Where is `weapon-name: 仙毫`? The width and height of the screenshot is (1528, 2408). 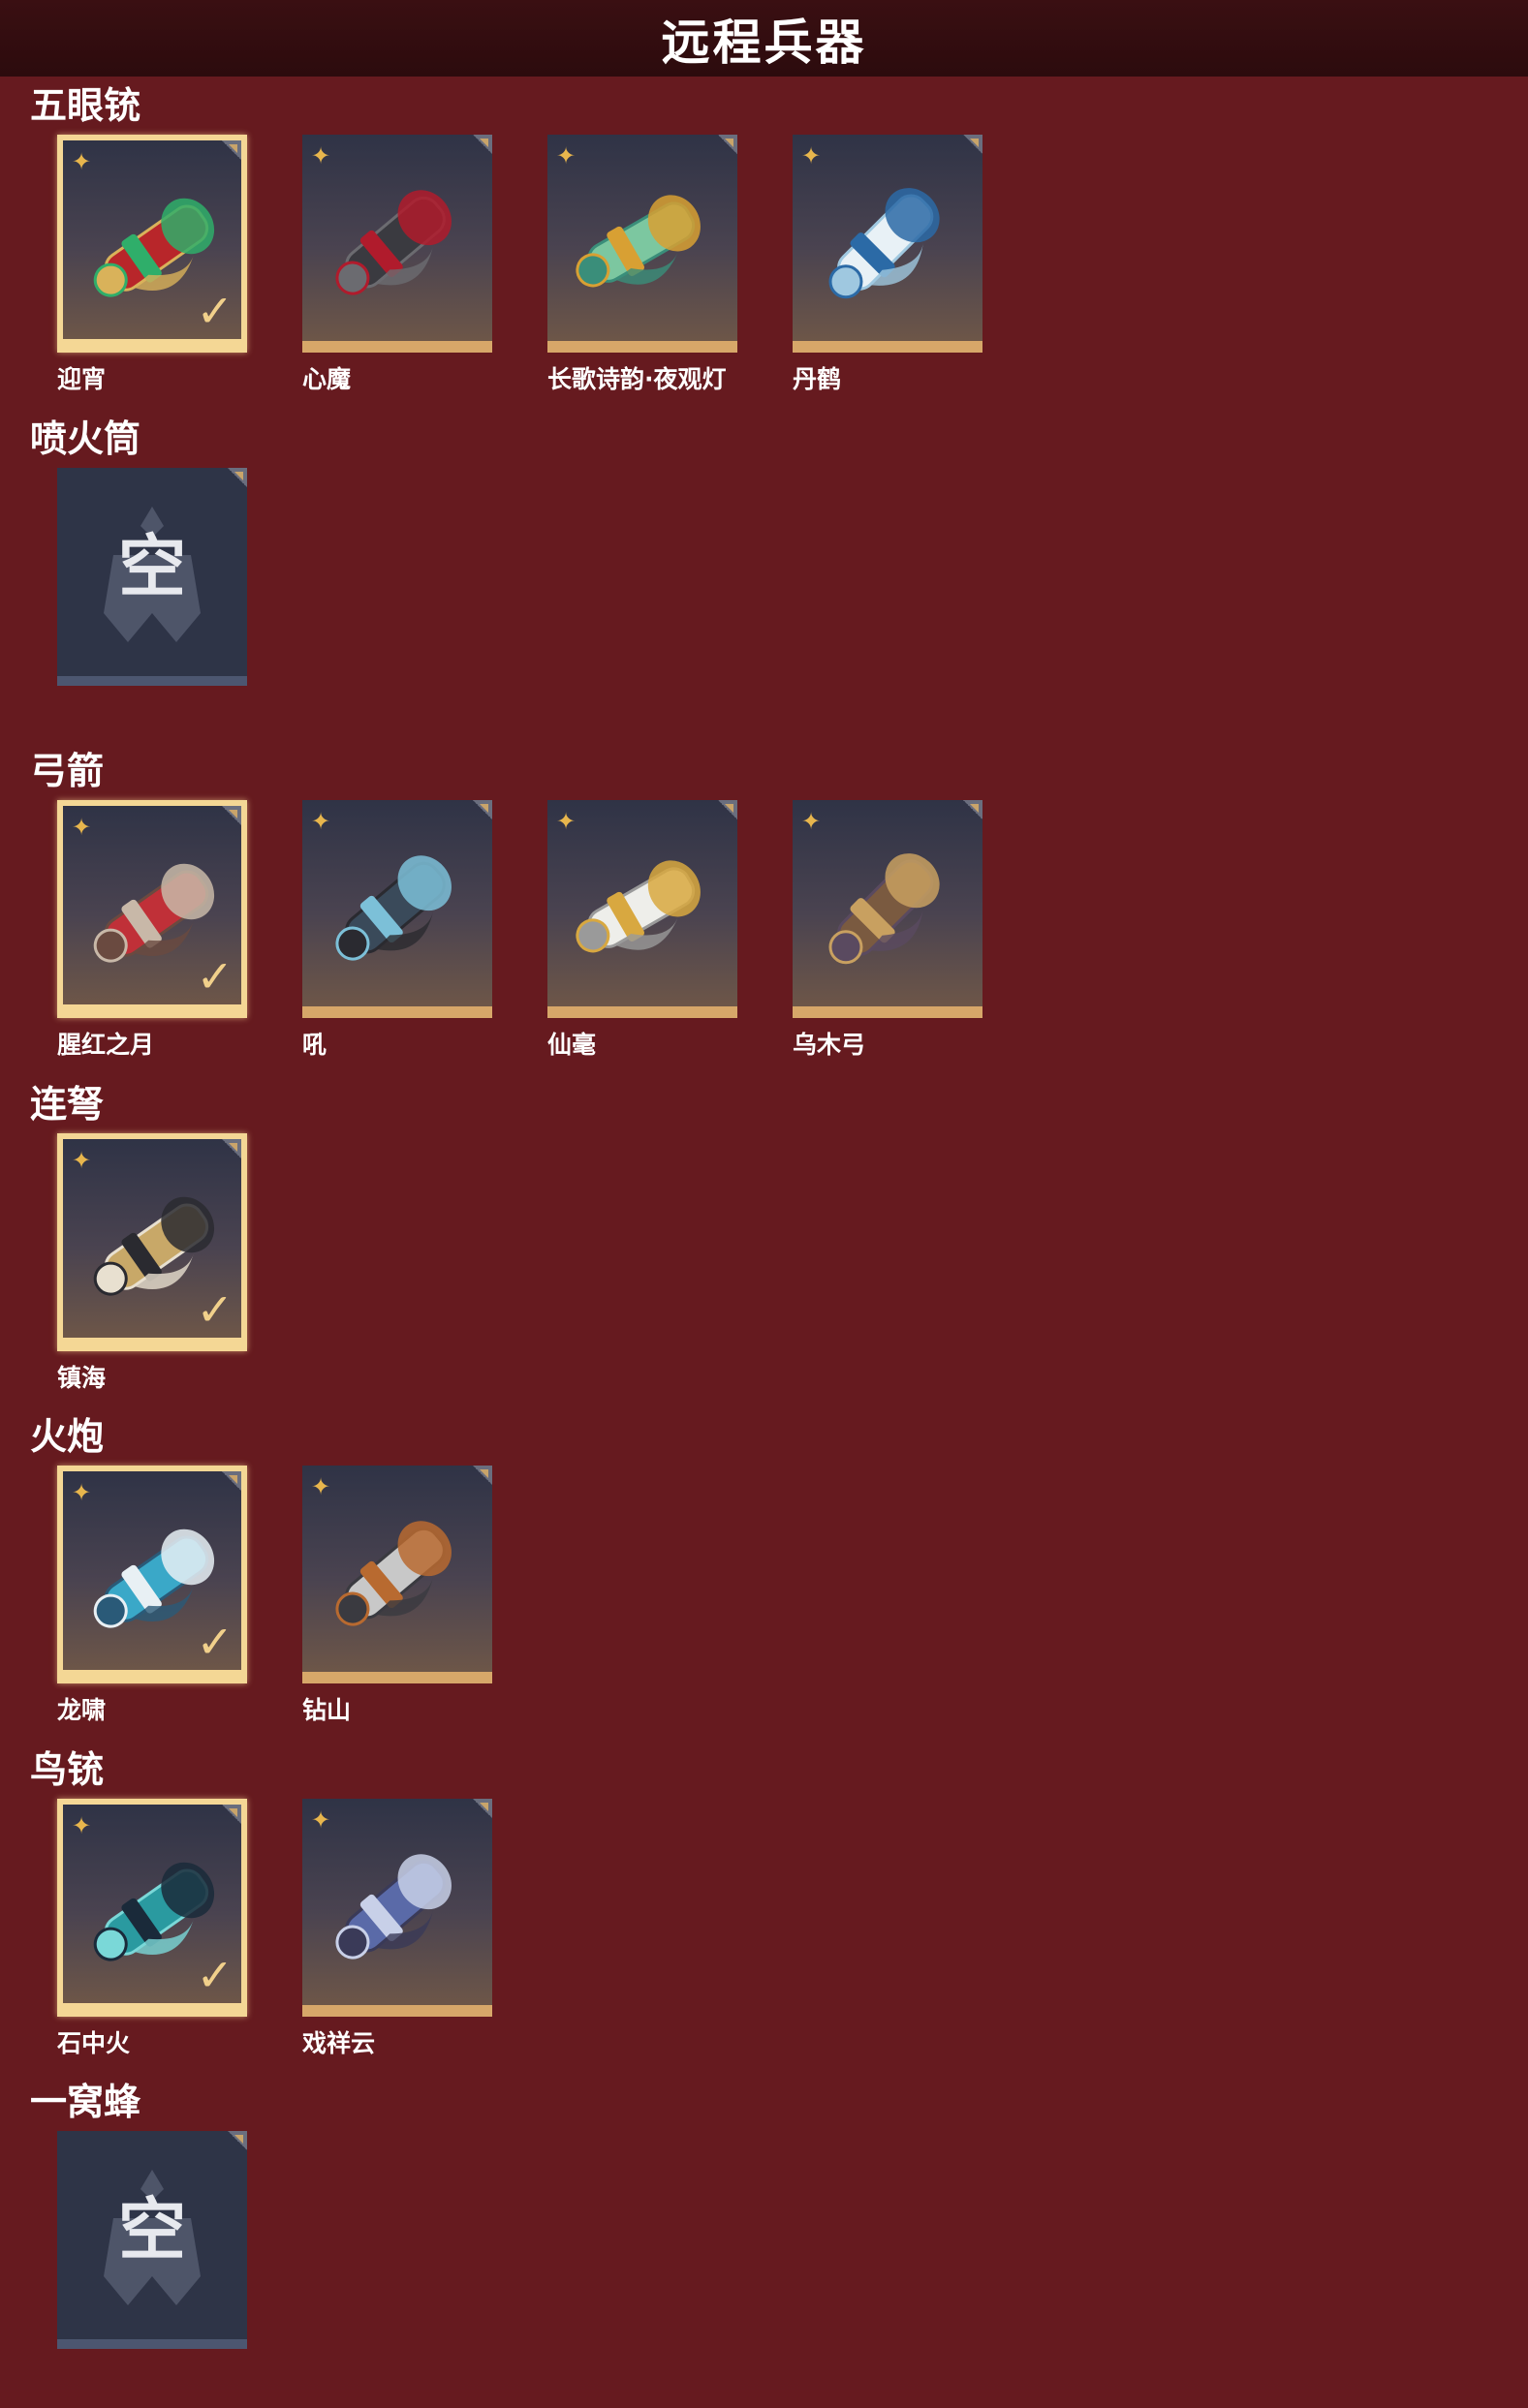 weapon-name: 仙毫 is located at coordinates (572, 1045).